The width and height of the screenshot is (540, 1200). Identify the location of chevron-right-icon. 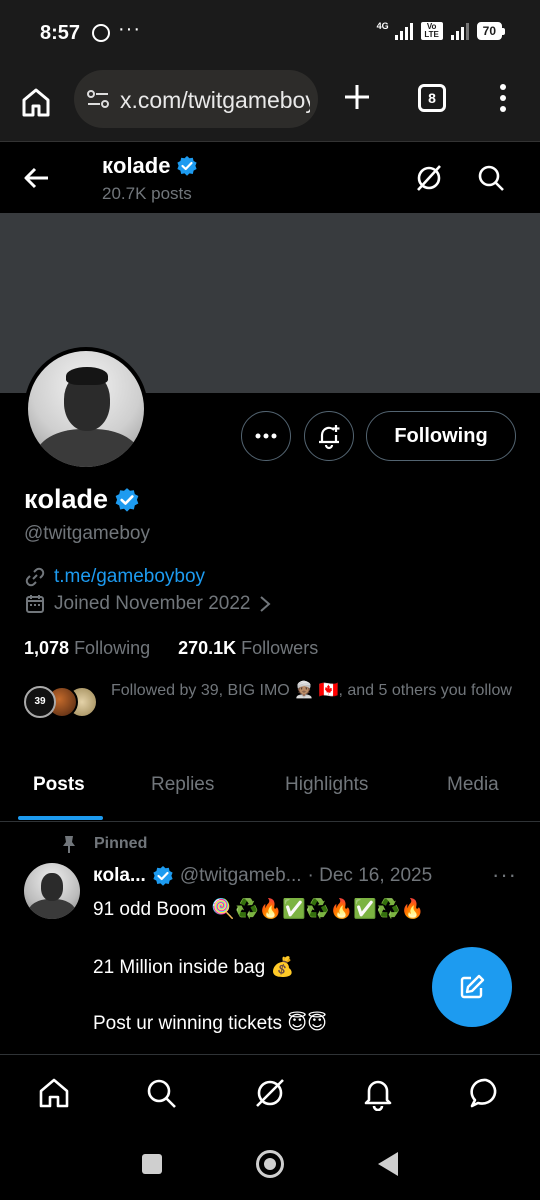
(265, 604).